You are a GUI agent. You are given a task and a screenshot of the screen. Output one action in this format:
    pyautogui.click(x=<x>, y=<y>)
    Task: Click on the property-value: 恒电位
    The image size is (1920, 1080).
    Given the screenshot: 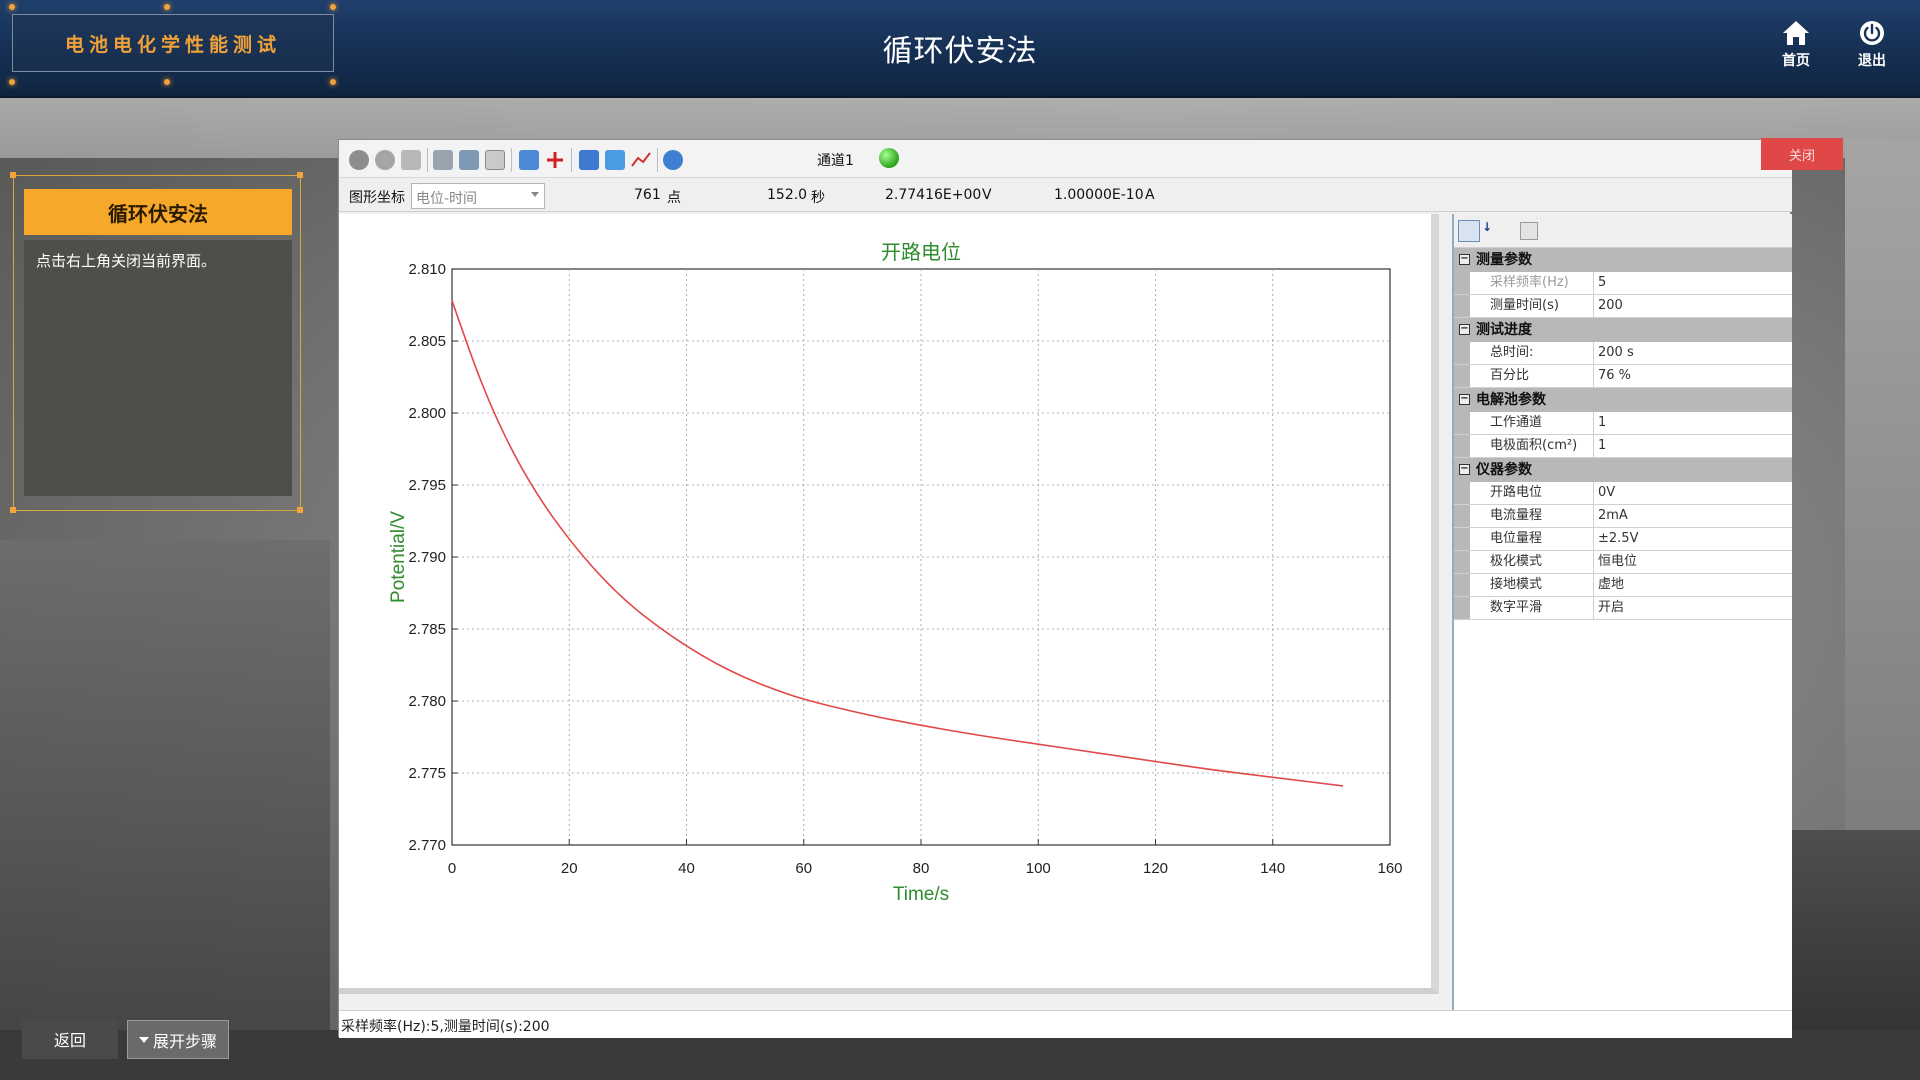 What is the action you would take?
    pyautogui.click(x=1693, y=562)
    